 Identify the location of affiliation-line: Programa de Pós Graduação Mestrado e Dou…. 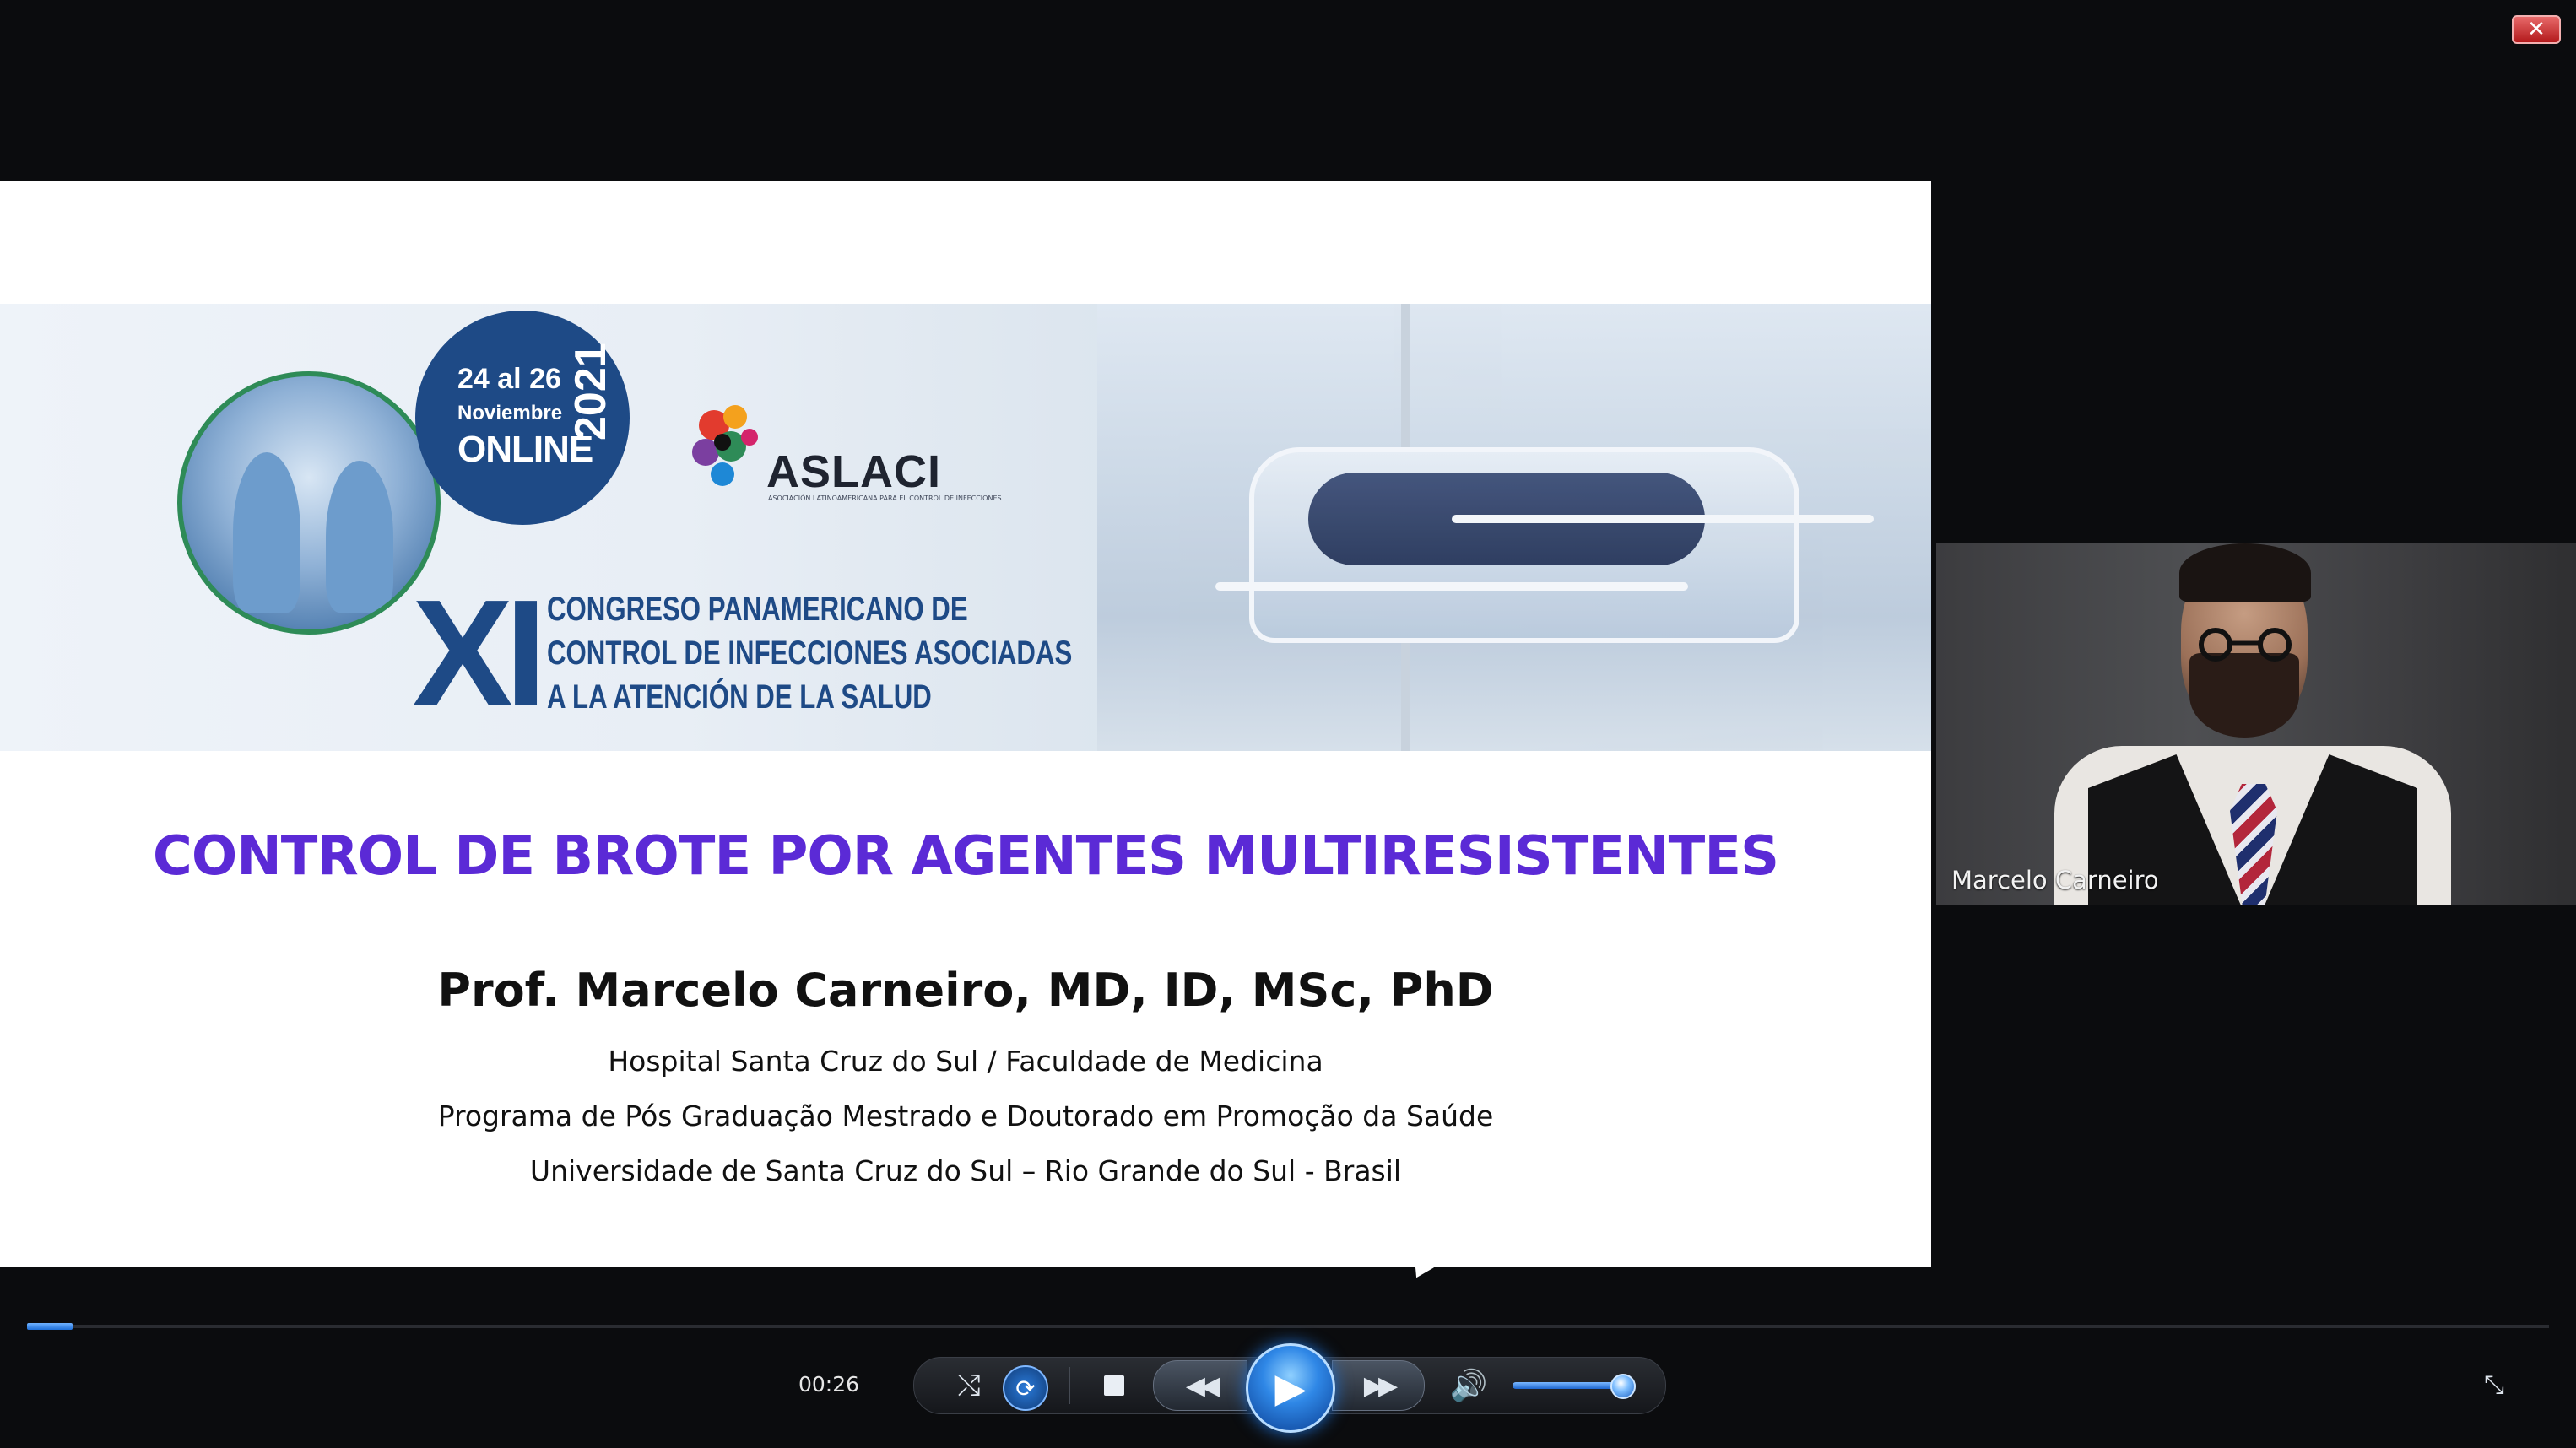
(965, 1116).